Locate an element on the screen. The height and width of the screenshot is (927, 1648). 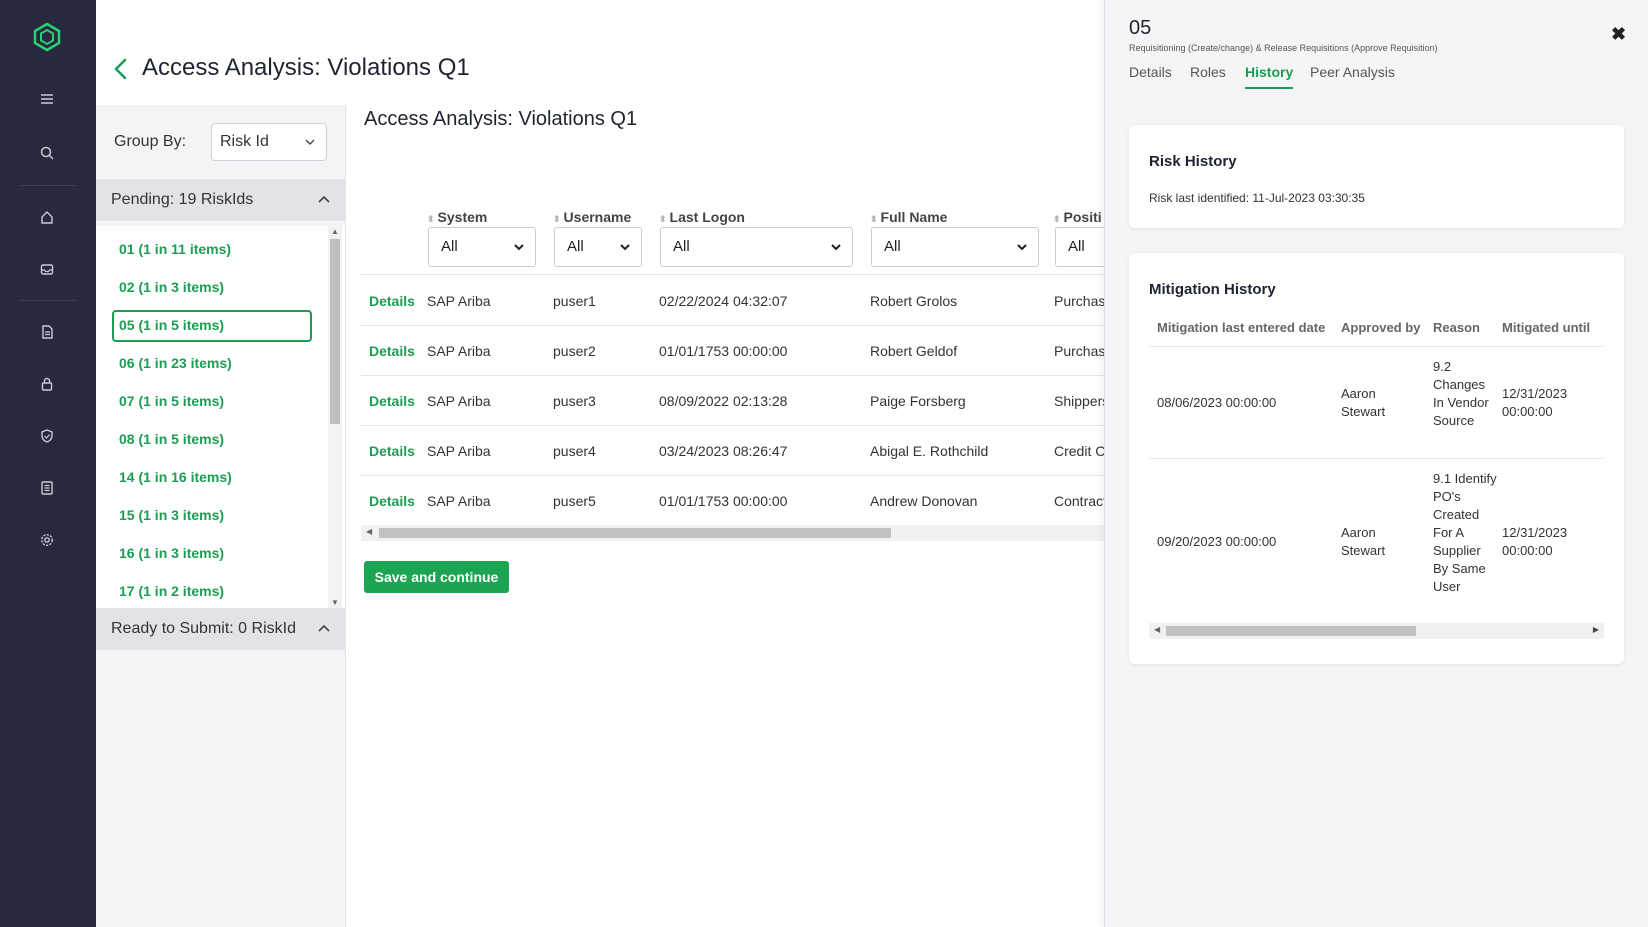
menu-icon is located at coordinates (47, 99).